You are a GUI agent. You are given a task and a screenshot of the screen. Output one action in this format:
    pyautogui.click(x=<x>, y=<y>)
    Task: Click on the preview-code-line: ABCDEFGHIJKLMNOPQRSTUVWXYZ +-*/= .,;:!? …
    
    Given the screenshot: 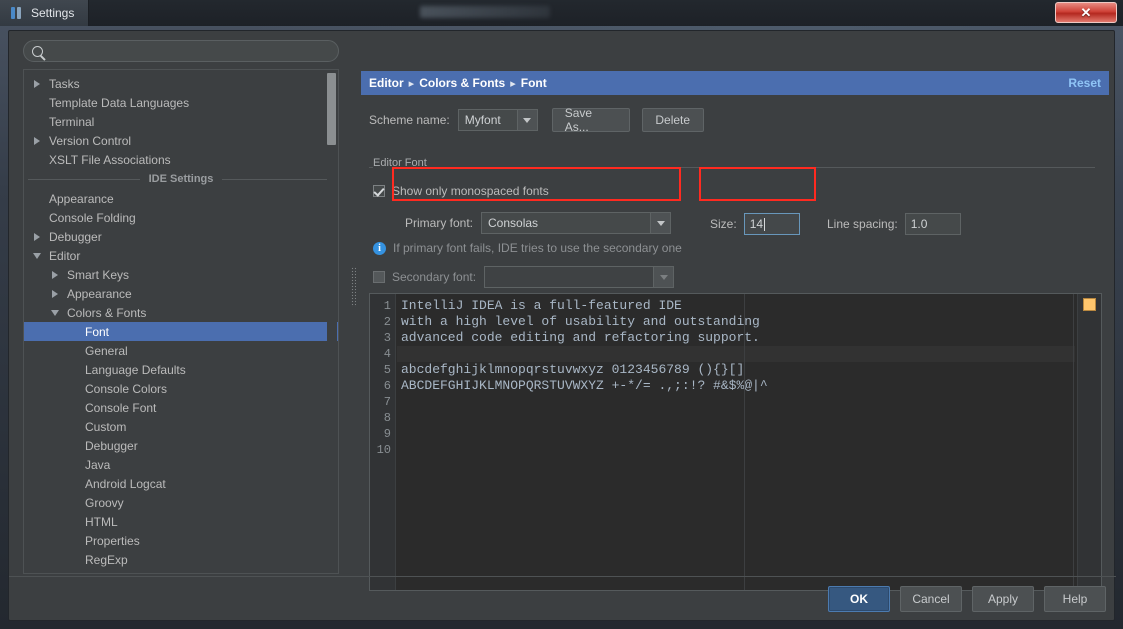 What is the action you would take?
    pyautogui.click(x=584, y=385)
    